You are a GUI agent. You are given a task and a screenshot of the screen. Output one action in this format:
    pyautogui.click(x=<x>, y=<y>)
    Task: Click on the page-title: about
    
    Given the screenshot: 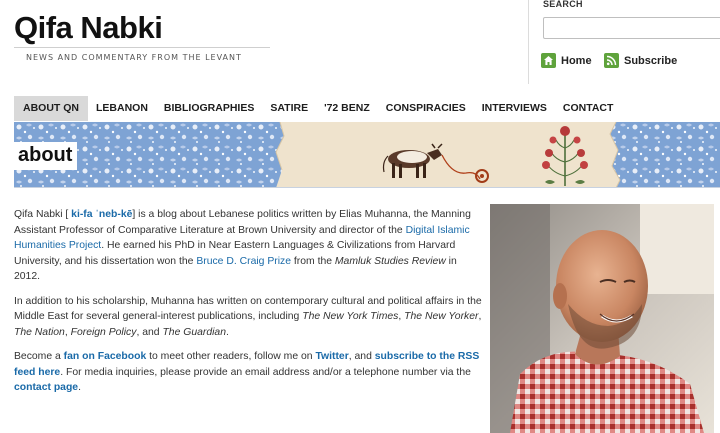 What is the action you would take?
    pyautogui.click(x=46, y=156)
    